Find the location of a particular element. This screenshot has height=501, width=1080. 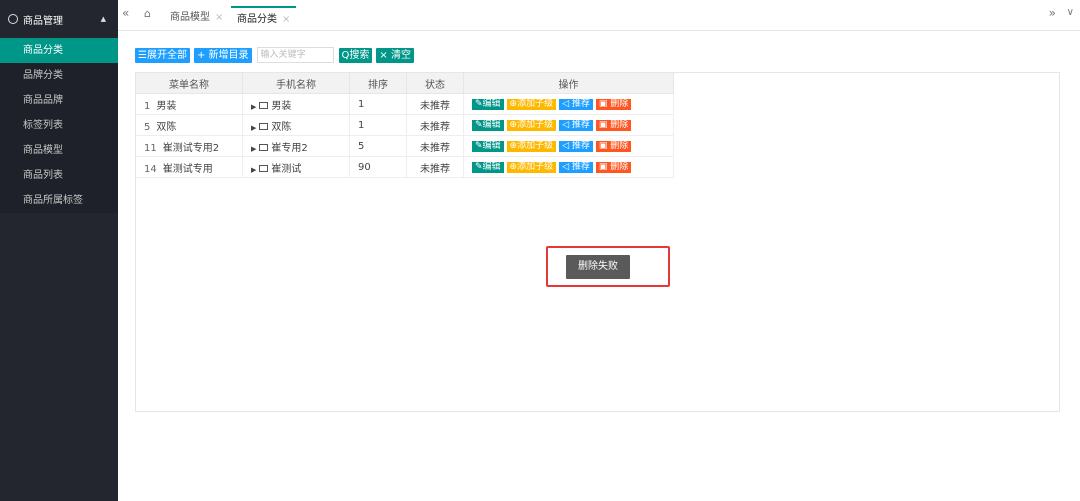

sidebar-item-product-tags: 商品所属标签 is located at coordinates (59, 200).